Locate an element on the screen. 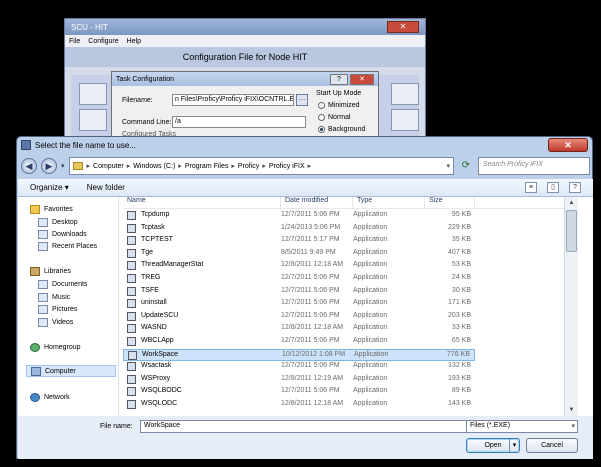  radio-label: Minimized is located at coordinates (344, 105).